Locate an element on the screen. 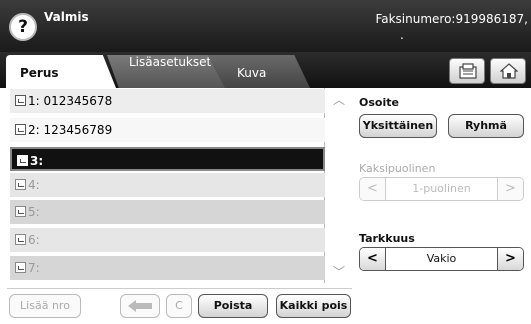 This screenshot has height=324, width=531. list-item-selected: 3: is located at coordinates (167, 159).